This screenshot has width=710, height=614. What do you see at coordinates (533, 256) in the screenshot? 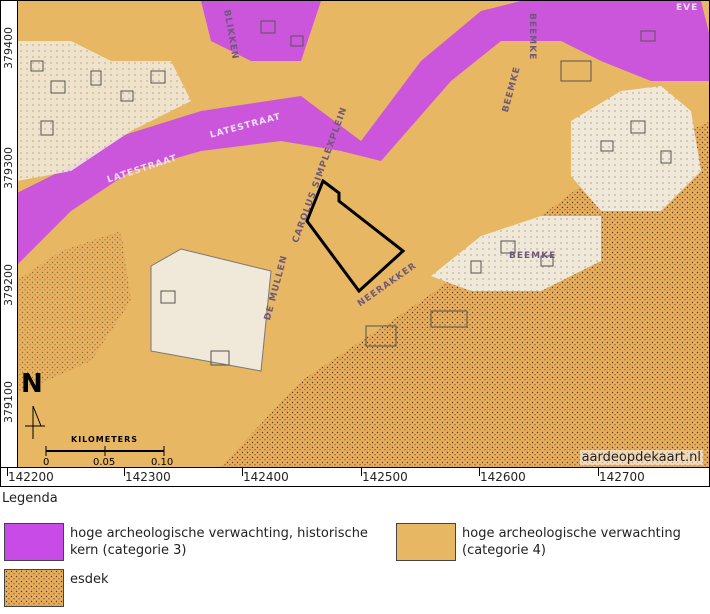
I see `street-beemke-3: BEEMKE` at bounding box center [533, 256].